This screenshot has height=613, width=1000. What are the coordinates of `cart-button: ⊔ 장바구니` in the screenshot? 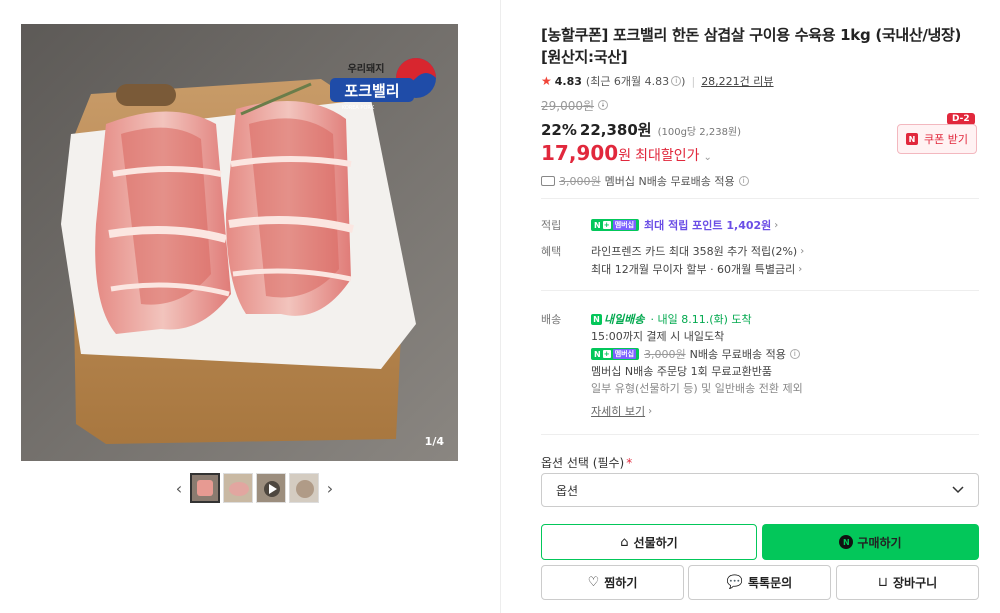 It's located at (907, 582).